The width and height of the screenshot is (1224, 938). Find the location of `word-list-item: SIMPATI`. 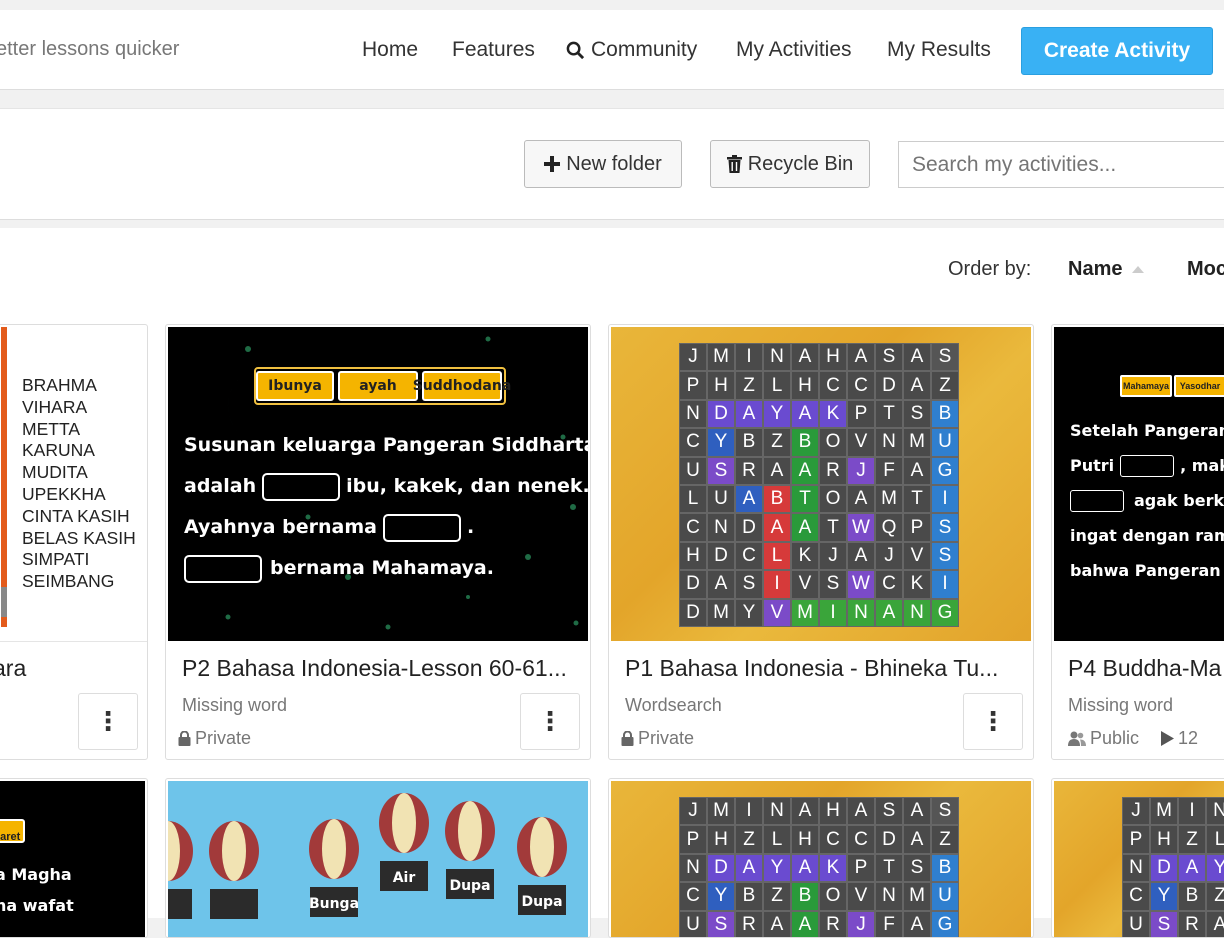

word-list-item: SIMPATI is located at coordinates (56, 559).